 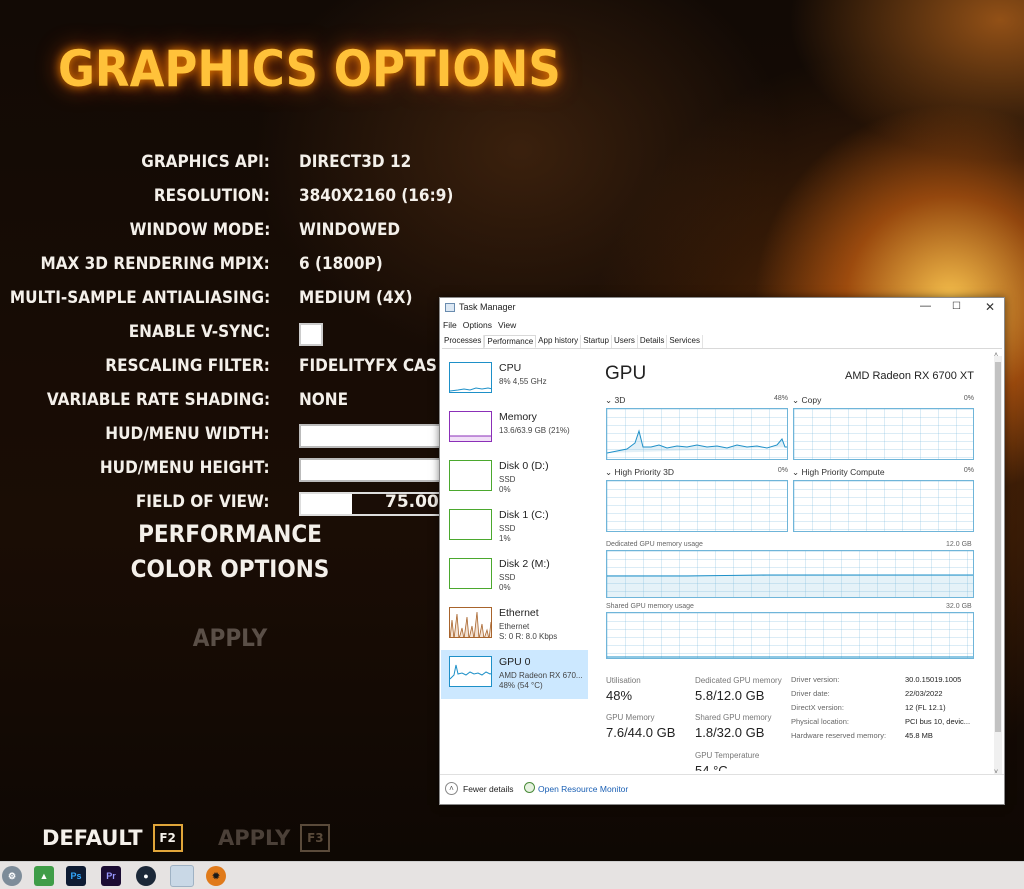 I want to click on sidebar-item-disk-2: Disk 2 (M:) SSD 0%, so click(x=514, y=576).